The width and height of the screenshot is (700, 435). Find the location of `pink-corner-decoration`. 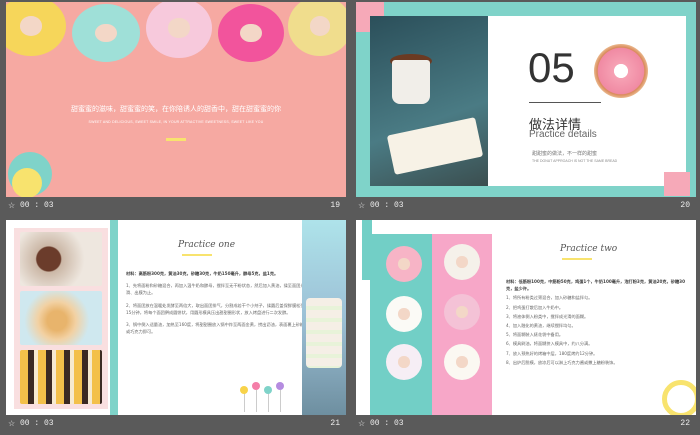

pink-corner-decoration is located at coordinates (677, 184).